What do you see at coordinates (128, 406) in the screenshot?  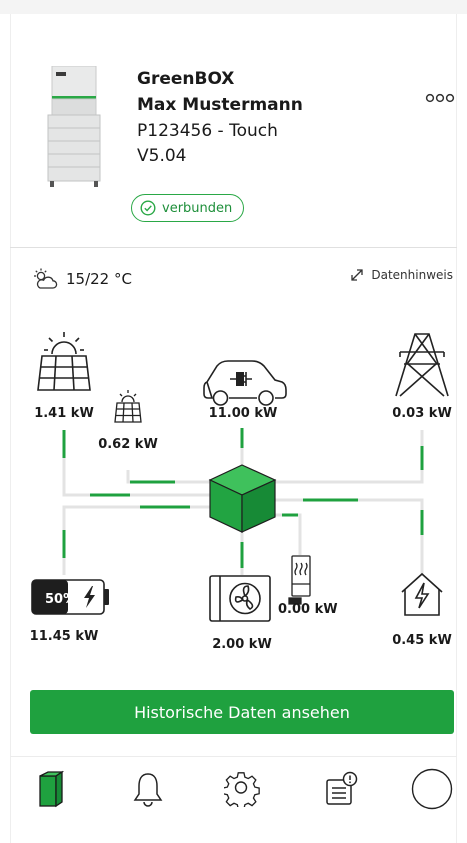 I see `solar-panel-small-icon` at bounding box center [128, 406].